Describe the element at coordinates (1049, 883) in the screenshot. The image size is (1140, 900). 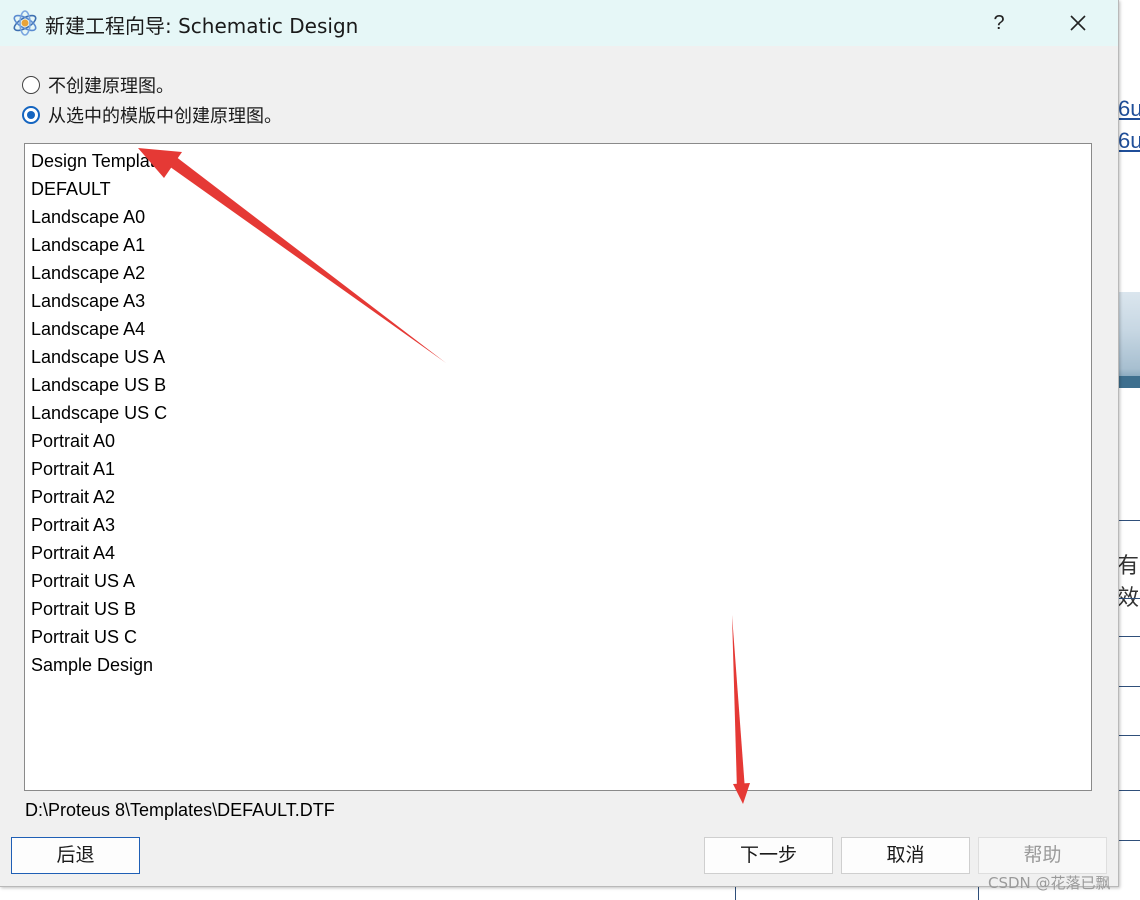
I see `watermark: CSDN @花落已飘` at that location.